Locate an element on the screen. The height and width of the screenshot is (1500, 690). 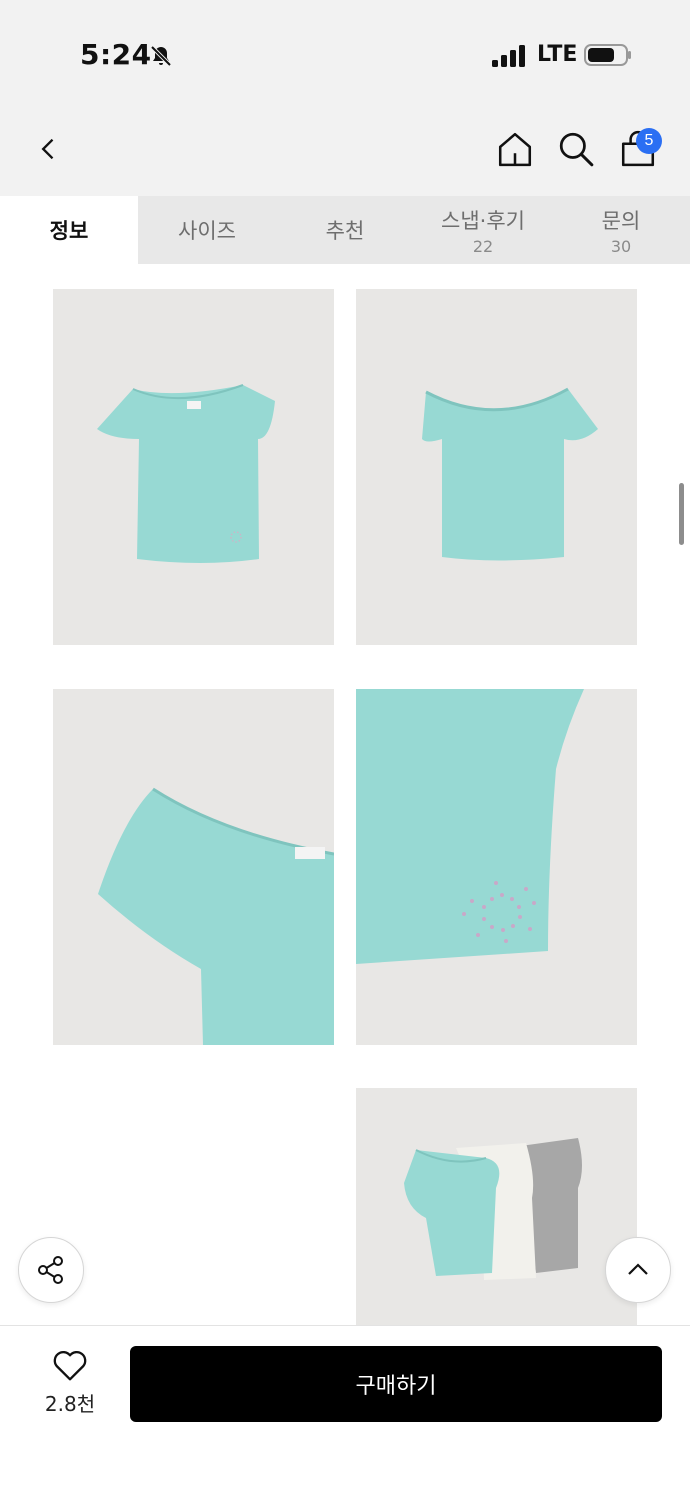
cart-count-badge: 5 is located at coordinates (649, 141).